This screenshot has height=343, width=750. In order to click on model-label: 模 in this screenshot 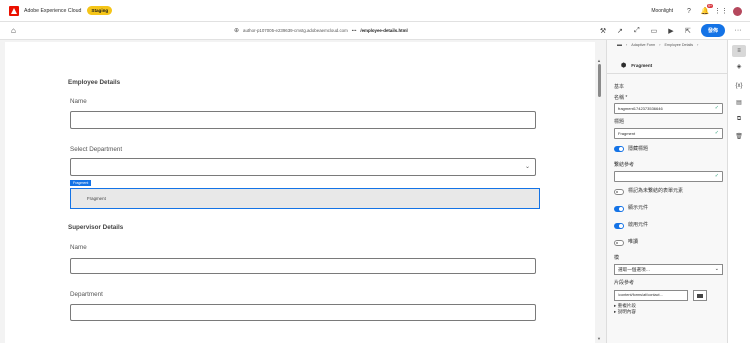, I will do `click(617, 258)`.